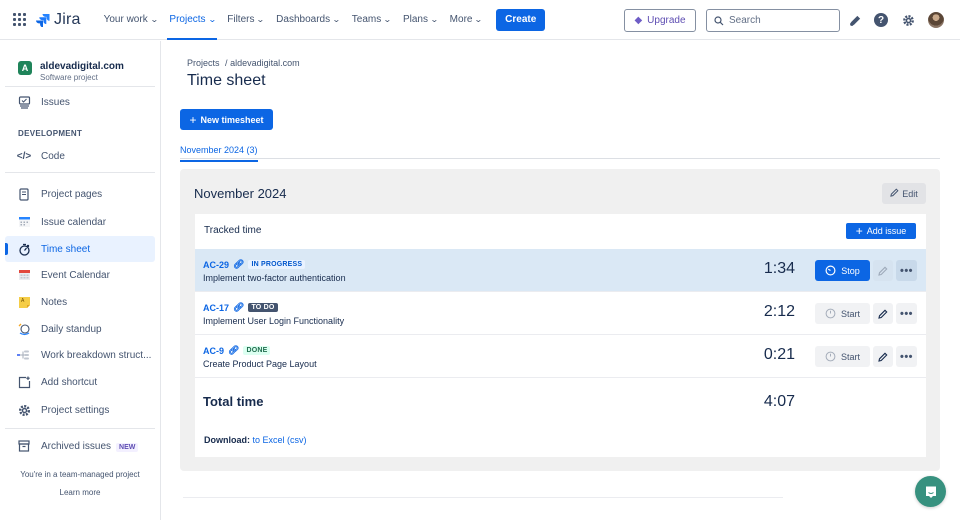  What do you see at coordinates (226, 80) in the screenshot?
I see `page-title: Time sheet` at bounding box center [226, 80].